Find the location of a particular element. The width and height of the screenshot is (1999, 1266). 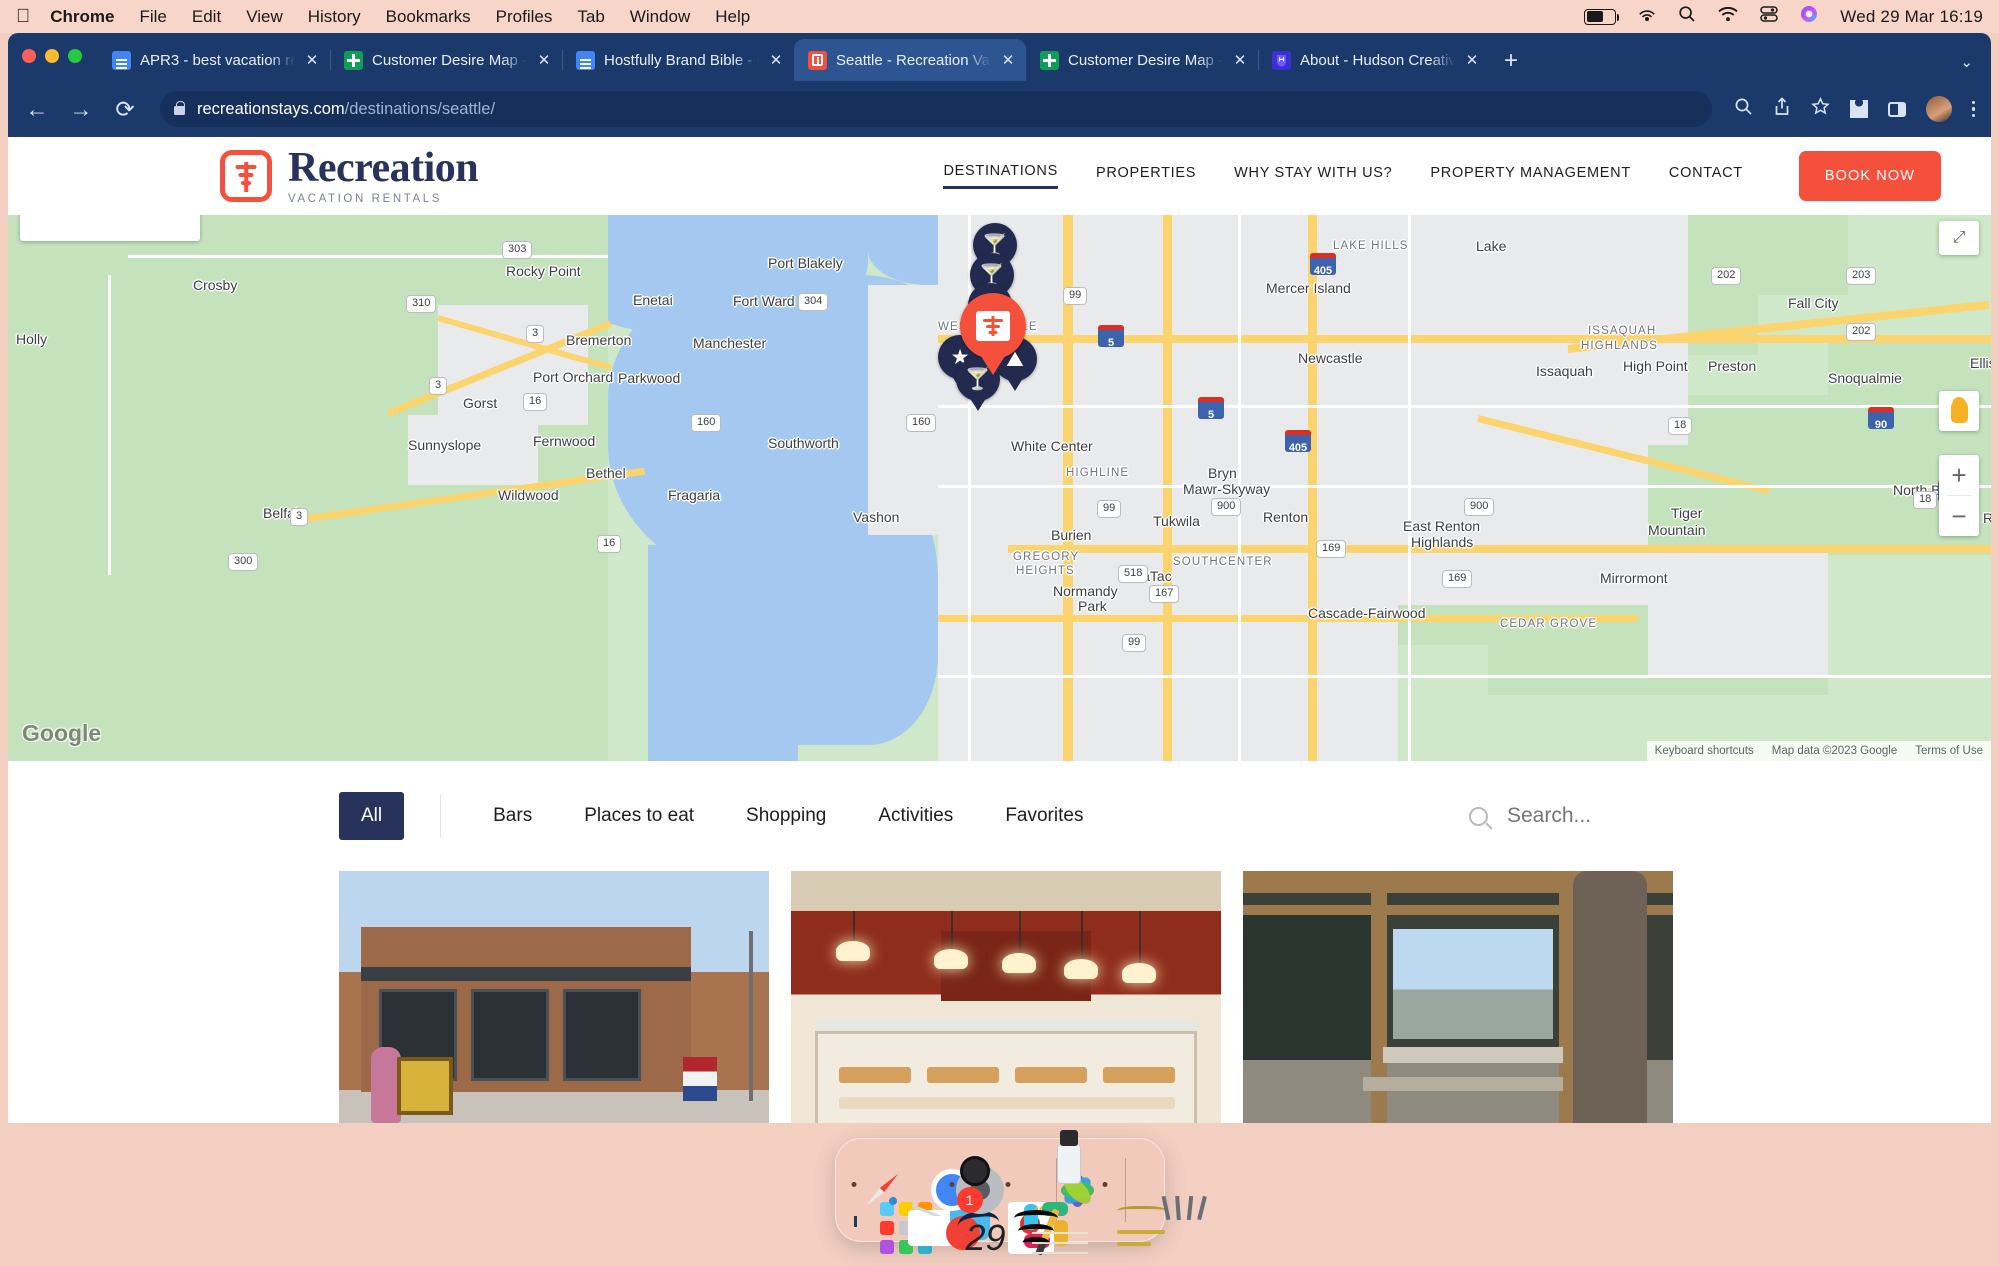

terms-of-use-link: Terms of Use is located at coordinates (1949, 751).